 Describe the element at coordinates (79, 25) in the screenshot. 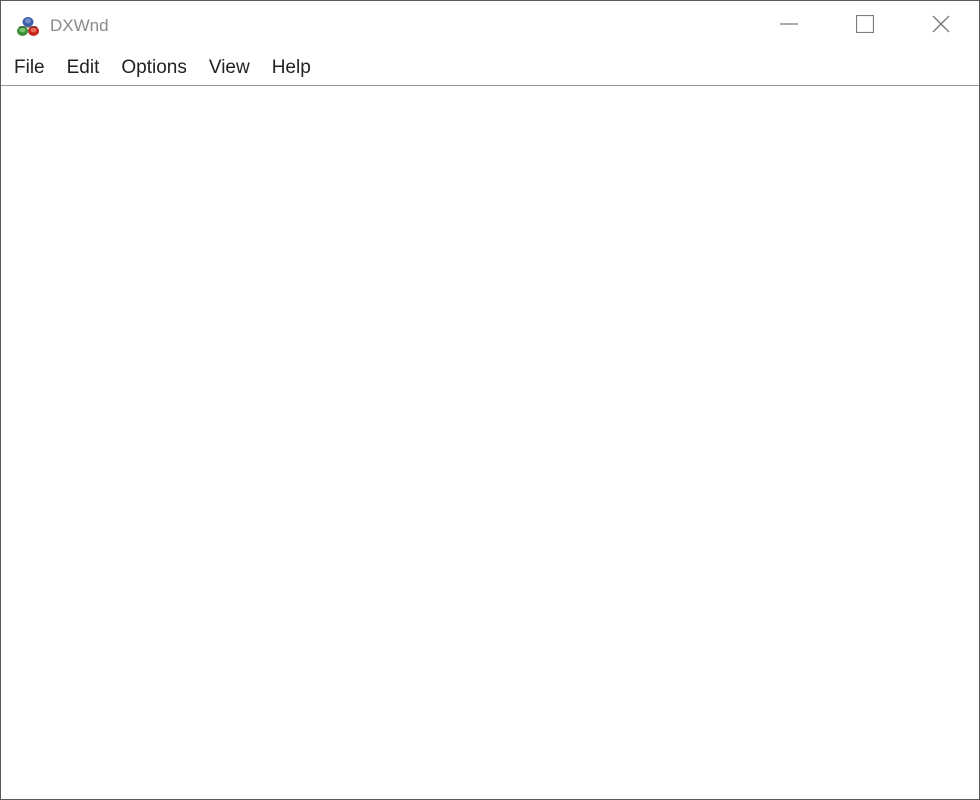

I see `window-title: DXWnd` at that location.